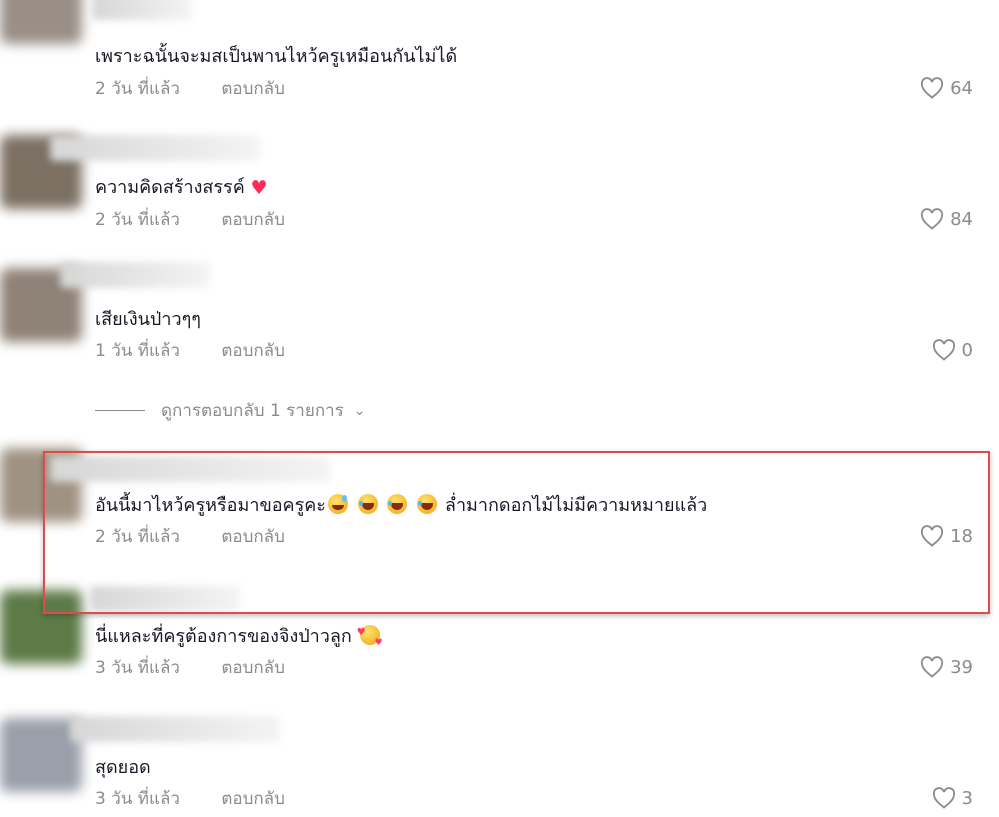 This screenshot has width=999, height=817. I want to click on comment-time: 1 วัน ที่แล้ว, so click(137, 351).